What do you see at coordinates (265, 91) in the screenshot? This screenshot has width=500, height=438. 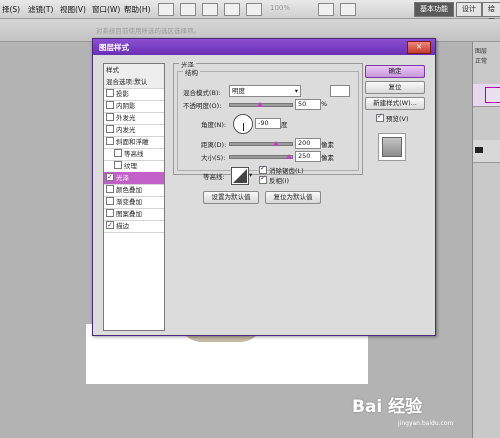 I see `blend-mode-select: 明度 ▾` at bounding box center [265, 91].